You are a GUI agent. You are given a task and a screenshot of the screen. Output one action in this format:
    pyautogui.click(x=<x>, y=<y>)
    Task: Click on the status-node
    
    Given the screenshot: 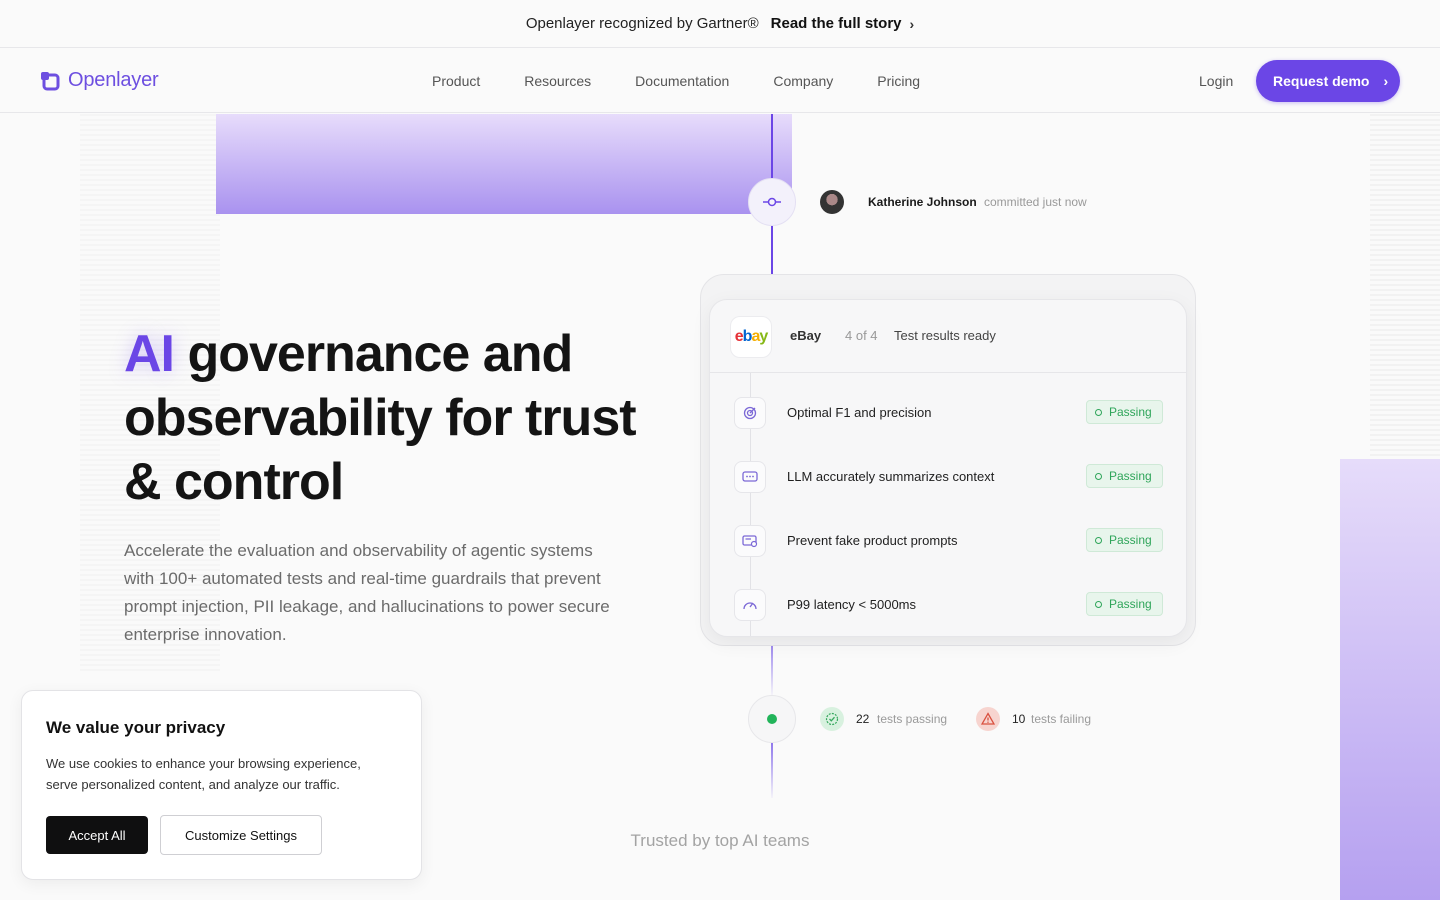 What is the action you would take?
    pyautogui.click(x=772, y=719)
    